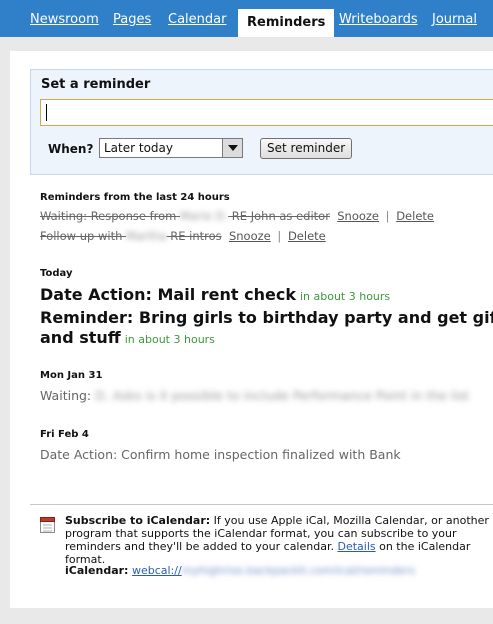  I want to click on tab-writeboards: Writeboards, so click(378, 19).